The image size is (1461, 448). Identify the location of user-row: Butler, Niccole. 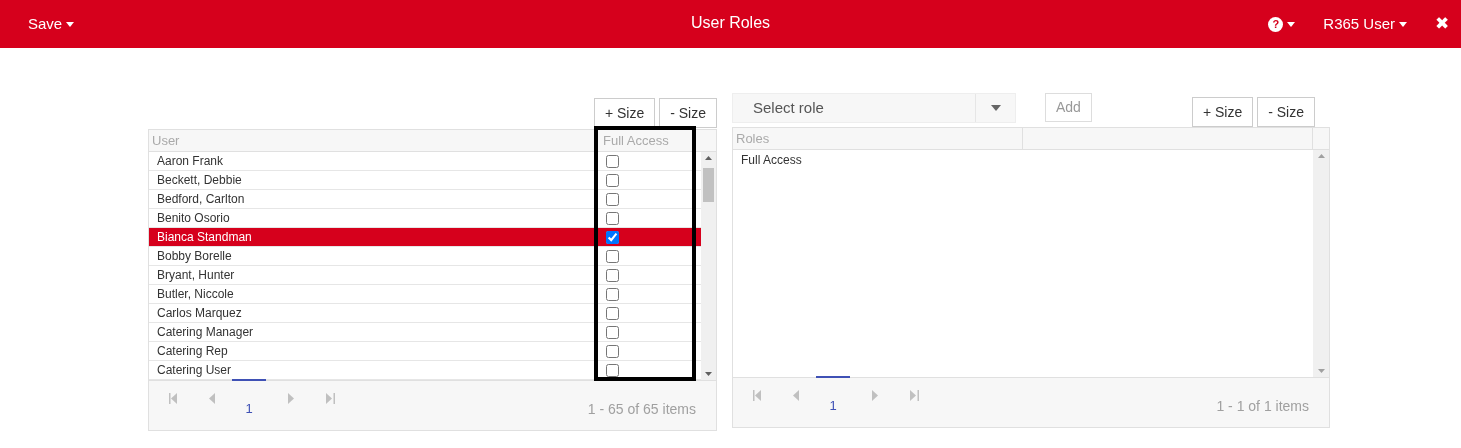
(425, 294).